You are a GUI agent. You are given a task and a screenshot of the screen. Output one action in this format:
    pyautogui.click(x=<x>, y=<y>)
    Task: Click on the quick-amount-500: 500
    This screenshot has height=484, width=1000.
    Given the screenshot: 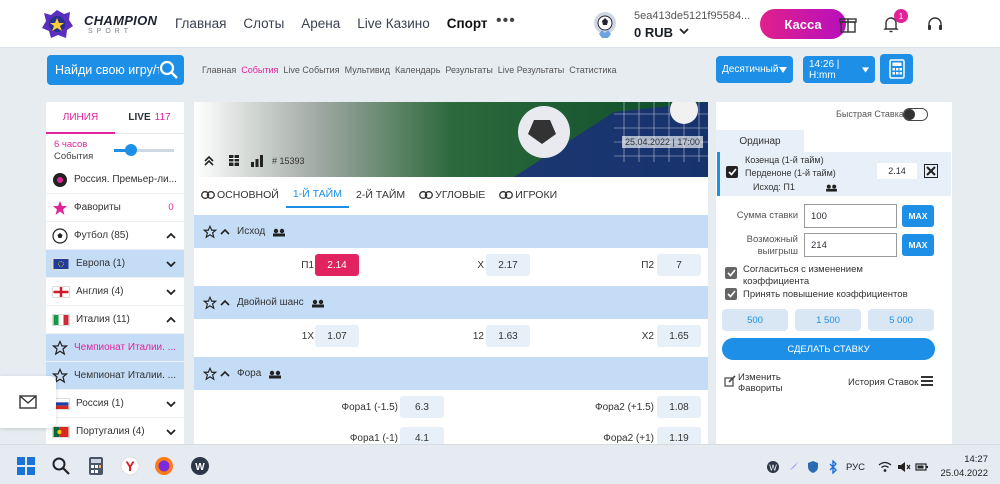 What is the action you would take?
    pyautogui.click(x=755, y=320)
    